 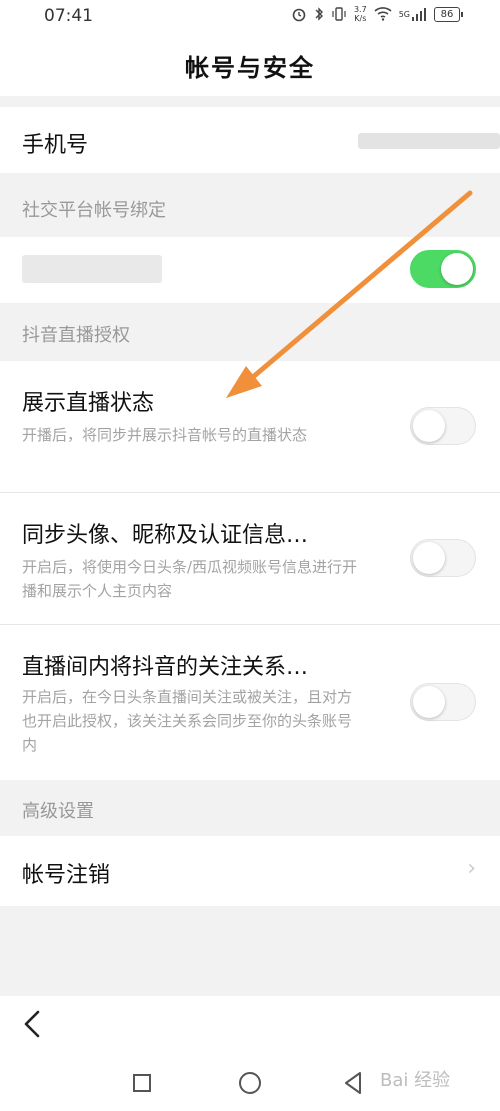 I want to click on back-arrow-icon, so click(x=33, y=1024).